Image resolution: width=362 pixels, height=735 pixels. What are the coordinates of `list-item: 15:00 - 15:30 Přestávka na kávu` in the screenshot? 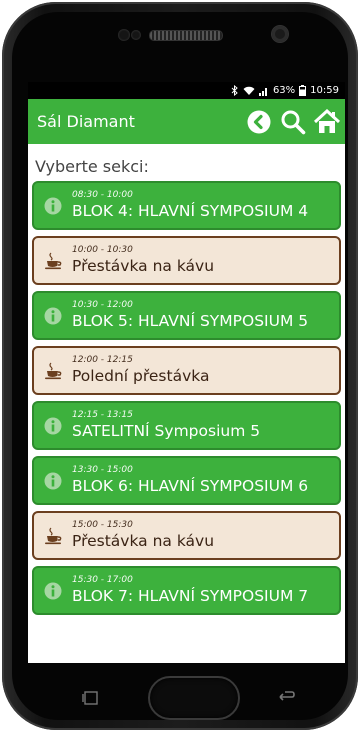 It's located at (186, 535).